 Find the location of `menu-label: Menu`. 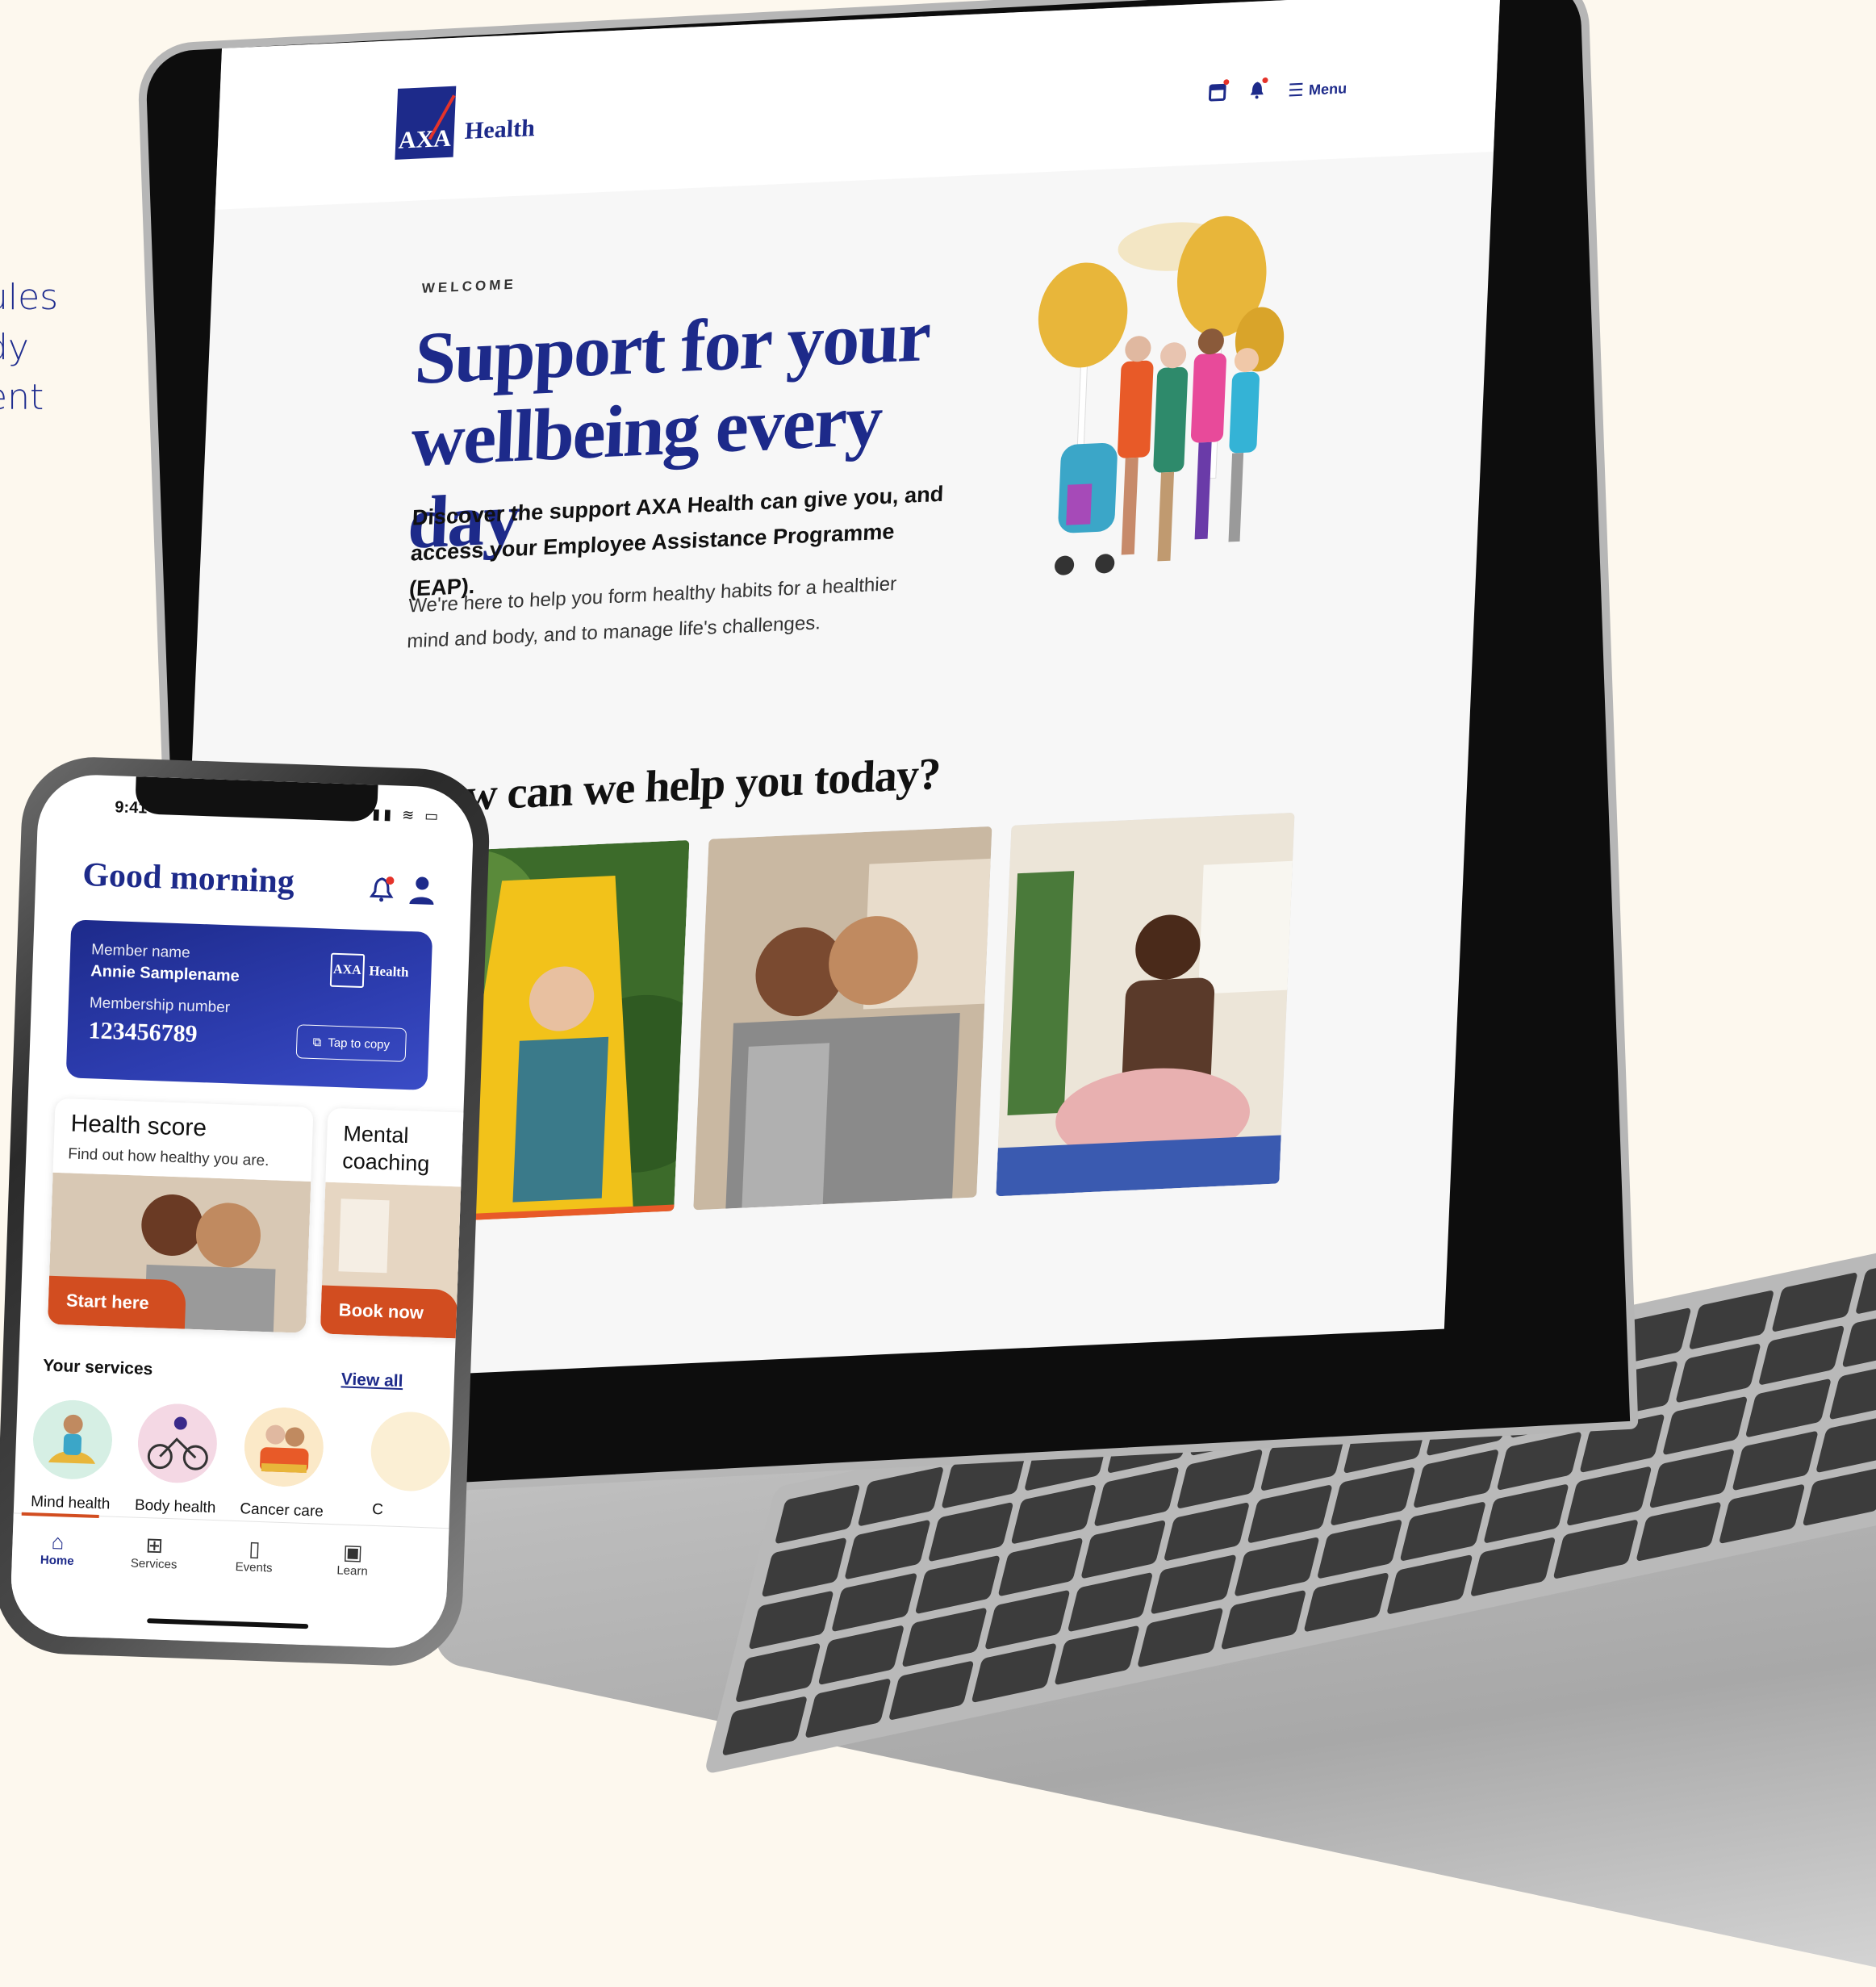

menu-label: Menu is located at coordinates (1328, 88).